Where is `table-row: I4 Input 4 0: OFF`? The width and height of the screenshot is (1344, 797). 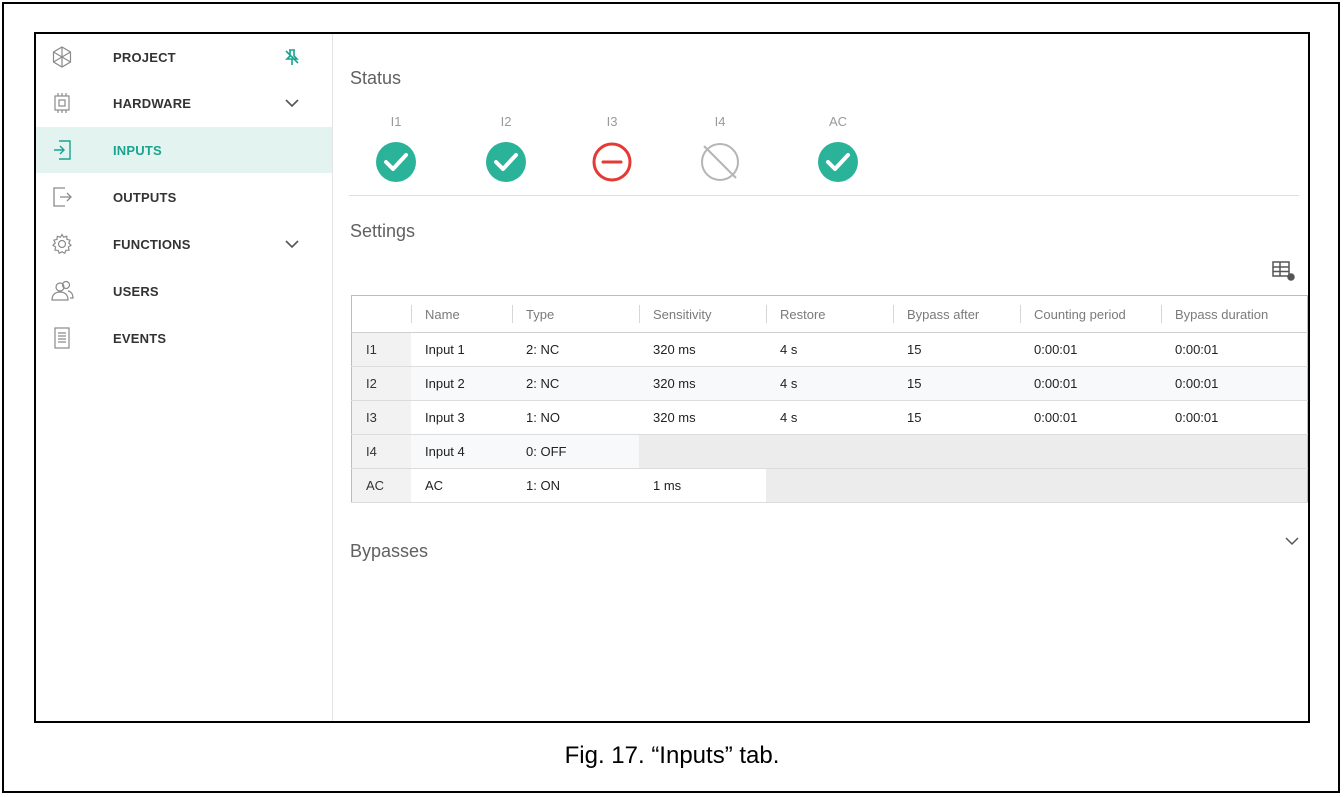 table-row: I4 Input 4 0: OFF is located at coordinates (829, 451).